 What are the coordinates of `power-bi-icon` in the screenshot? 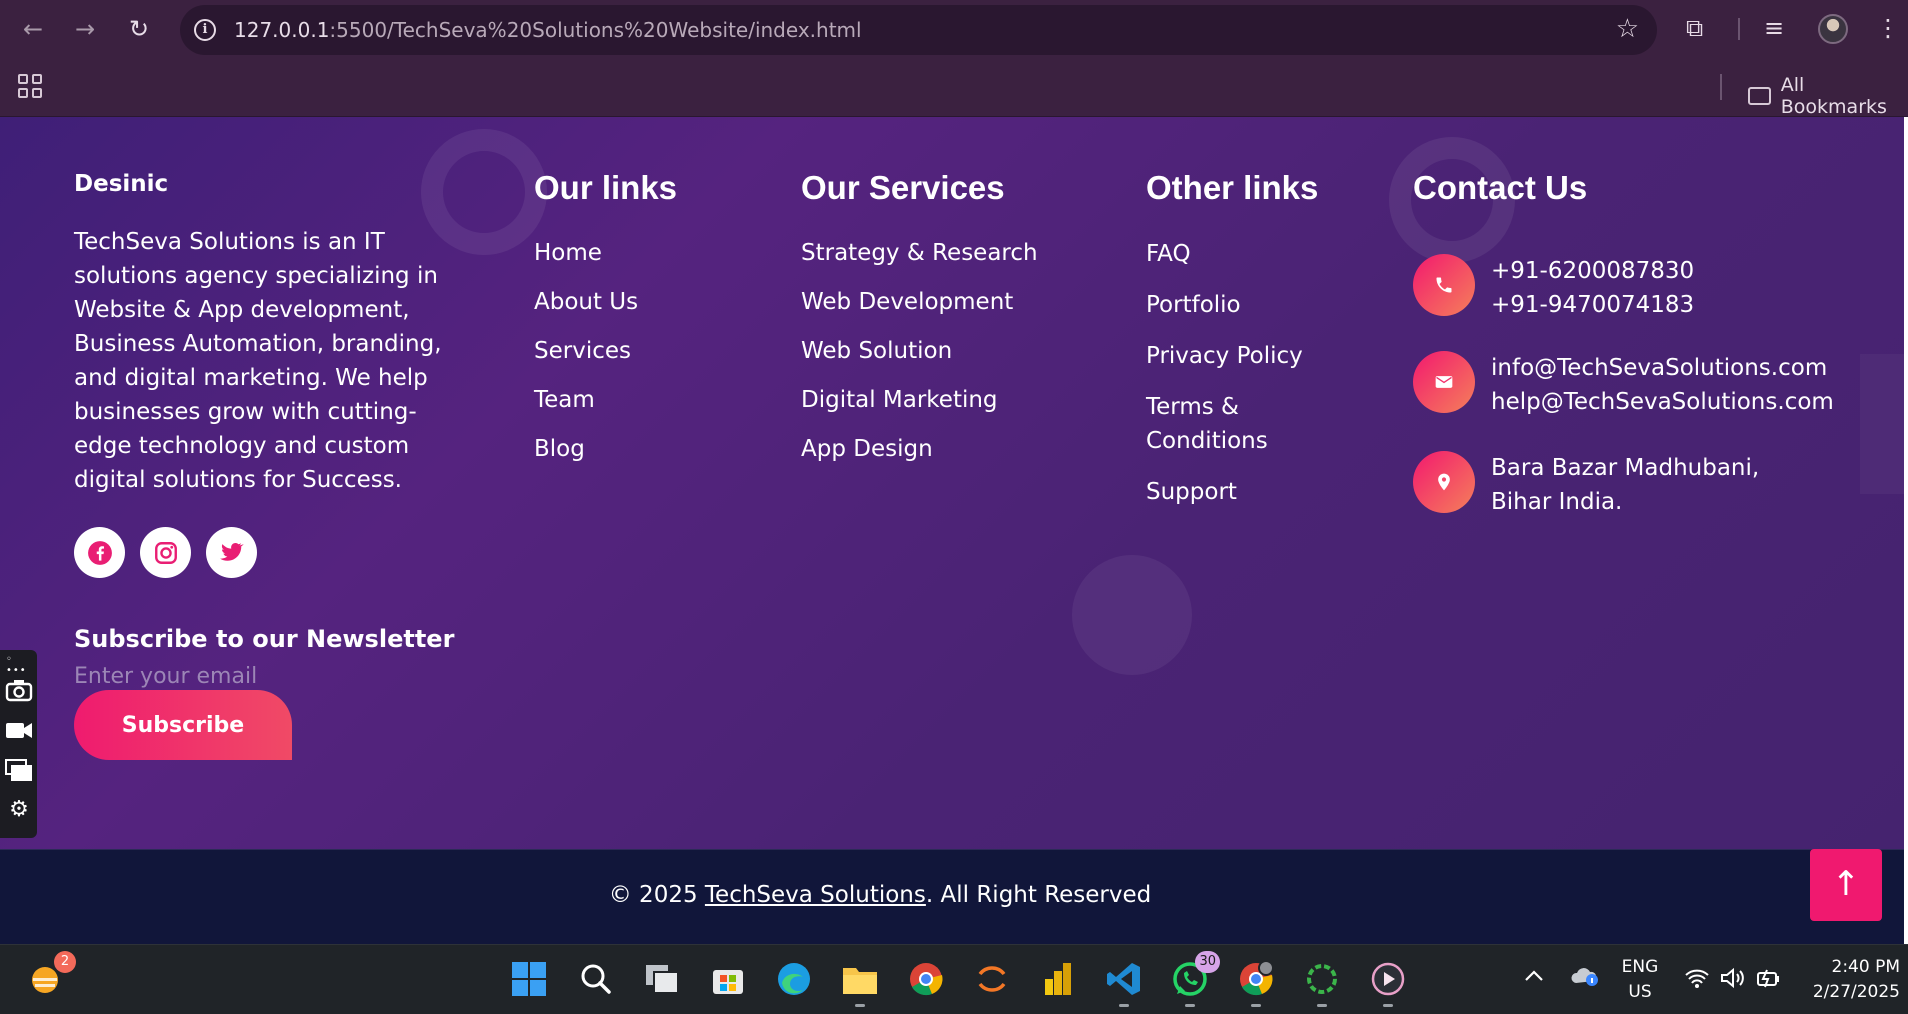 It's located at (1058, 979).